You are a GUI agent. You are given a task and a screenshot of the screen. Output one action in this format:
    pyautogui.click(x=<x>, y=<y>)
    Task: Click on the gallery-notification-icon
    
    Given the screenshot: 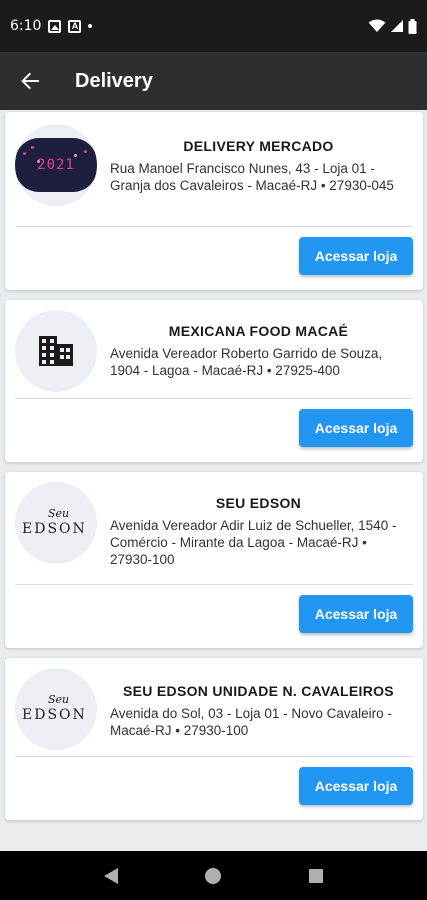 What is the action you would take?
    pyautogui.click(x=55, y=26)
    